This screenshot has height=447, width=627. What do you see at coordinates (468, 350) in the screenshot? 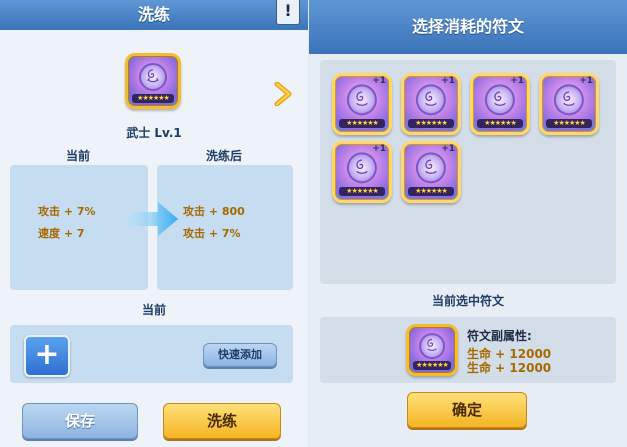
I see `selected-rune-box: ★★★★★★ 符文副属性: 生命 + 12000 生命 + 12000` at bounding box center [468, 350].